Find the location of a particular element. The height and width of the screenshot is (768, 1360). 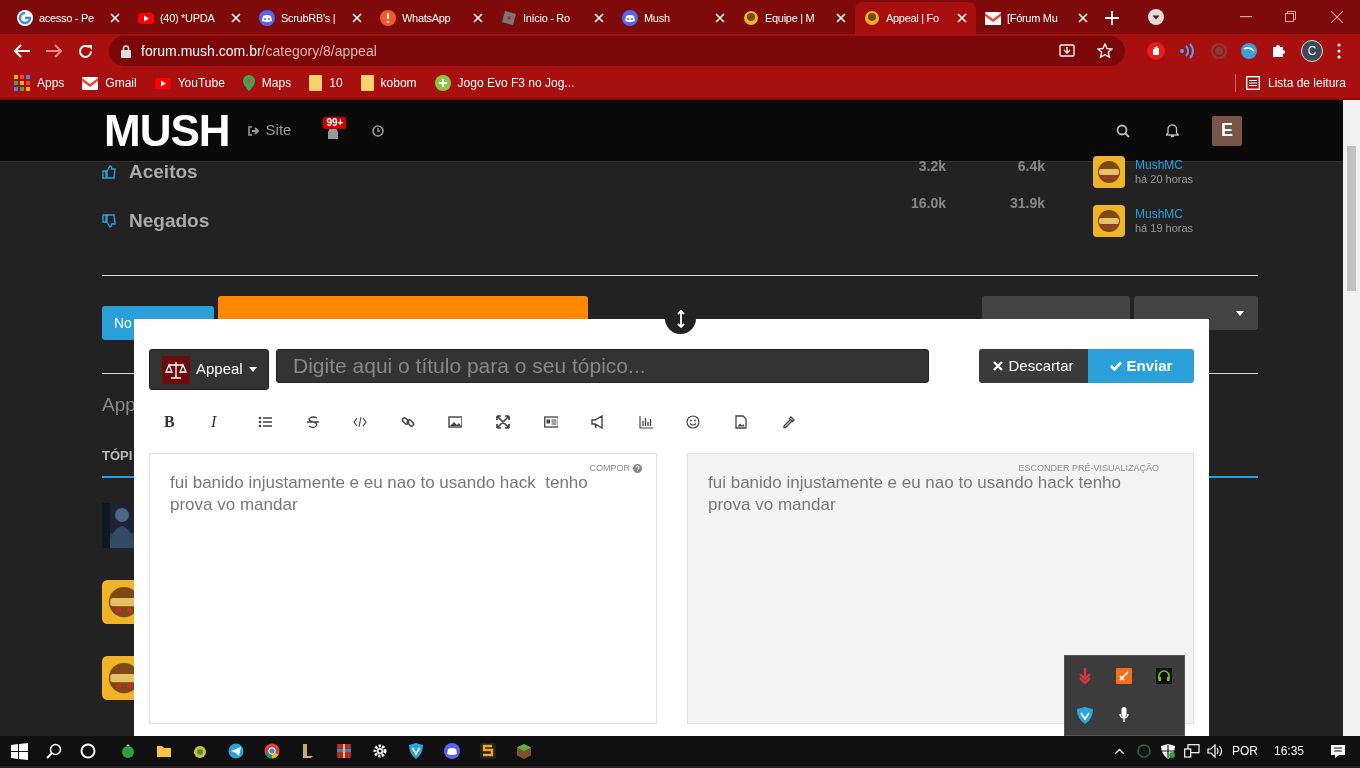

reload-icon is located at coordinates (85, 51).